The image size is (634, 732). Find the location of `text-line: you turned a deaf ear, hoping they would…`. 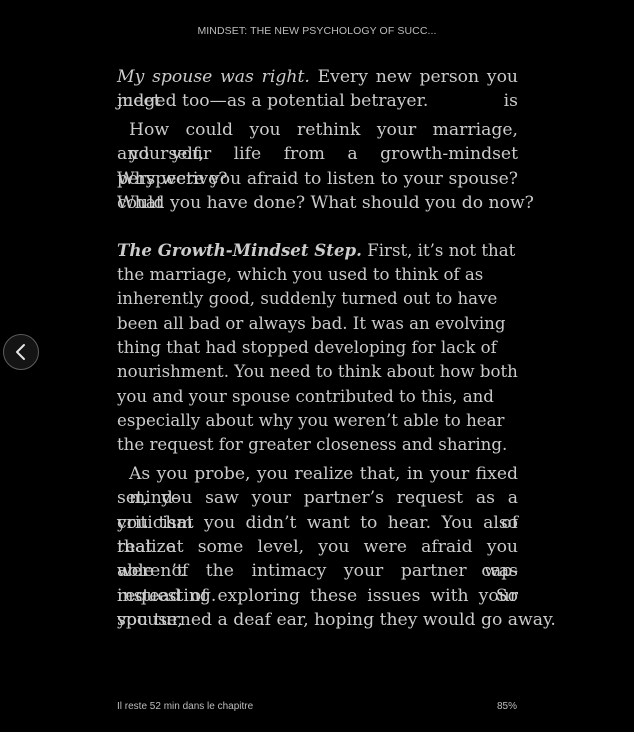

text-line: you turned a deaf ear, hoping they would… is located at coordinates (336, 620).